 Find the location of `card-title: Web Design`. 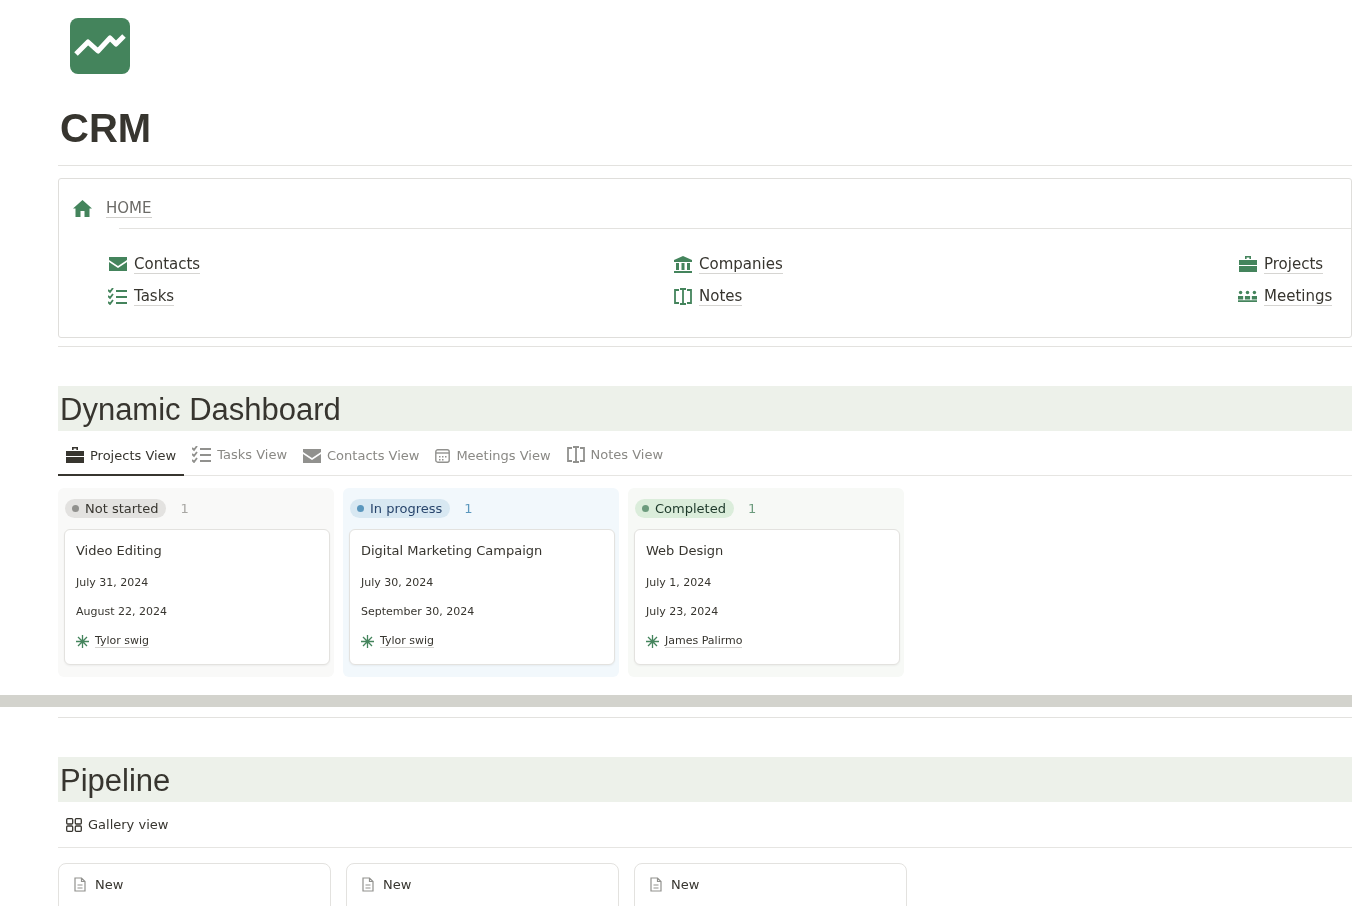

card-title: Web Design is located at coordinates (685, 550).